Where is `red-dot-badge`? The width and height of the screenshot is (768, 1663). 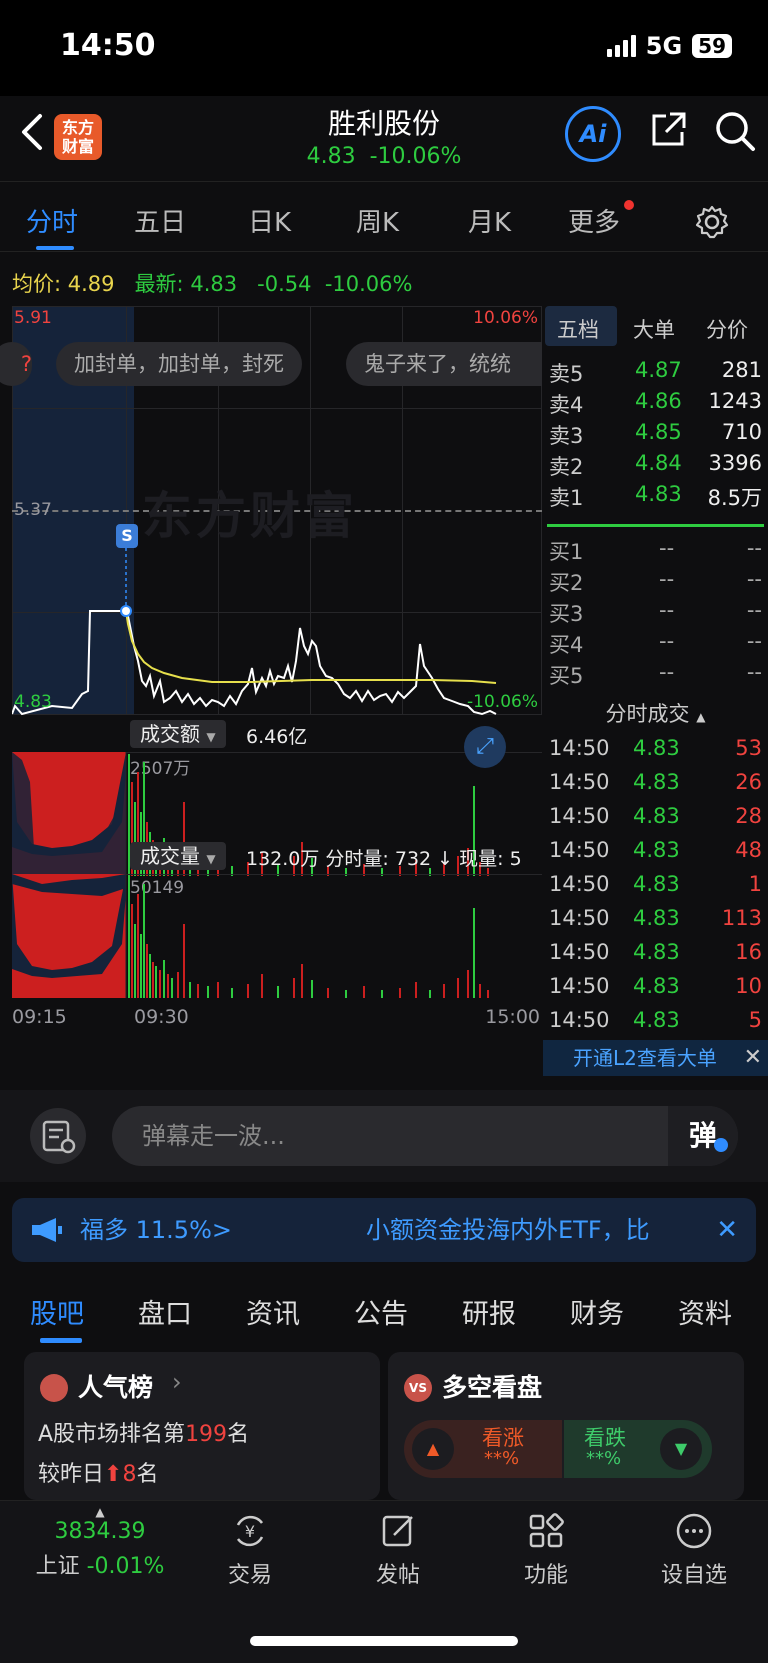
red-dot-badge is located at coordinates (629, 205).